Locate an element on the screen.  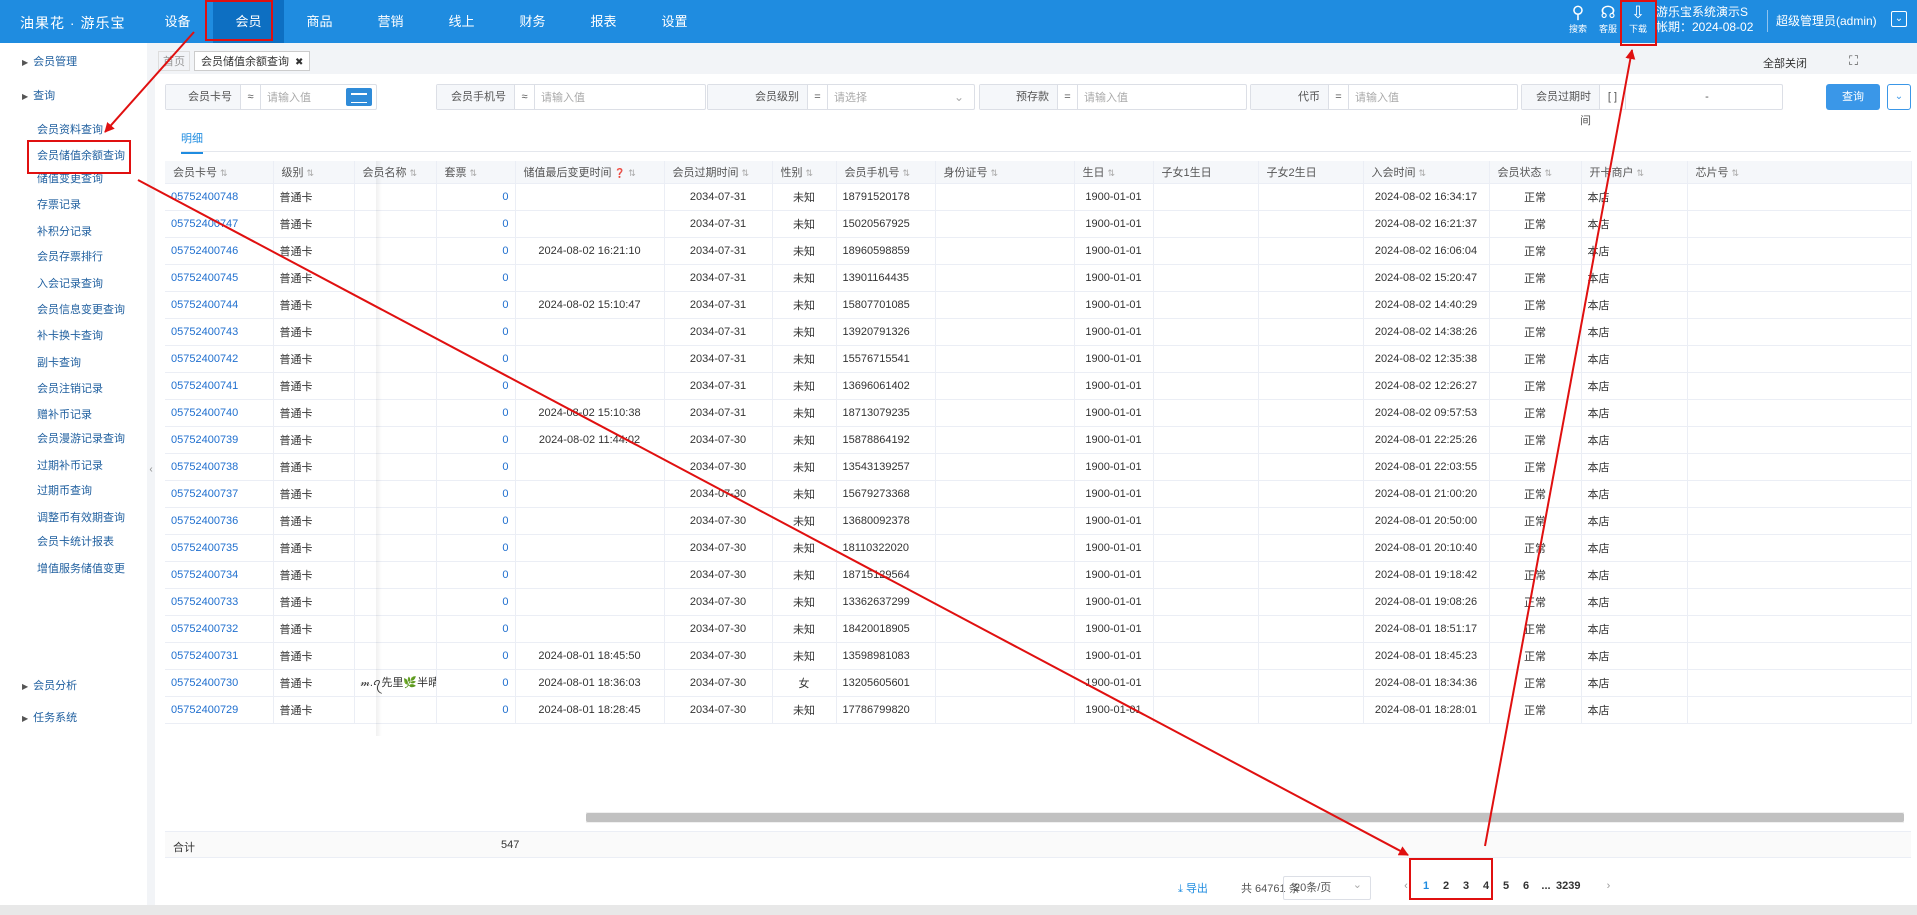
sidebar-item-12: 会员漫游记录查询 is located at coordinates (81, 438).